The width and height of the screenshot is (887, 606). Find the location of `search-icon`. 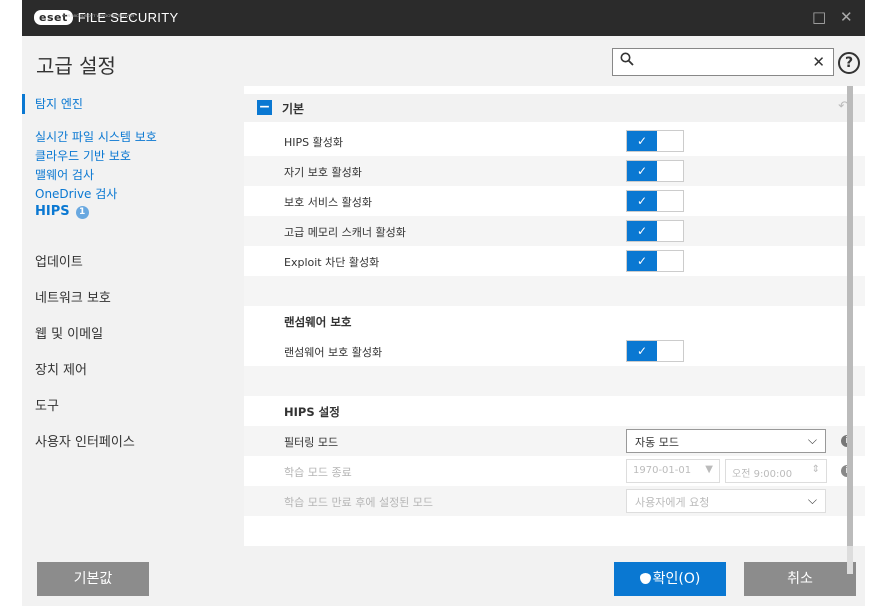

search-icon is located at coordinates (627, 61).